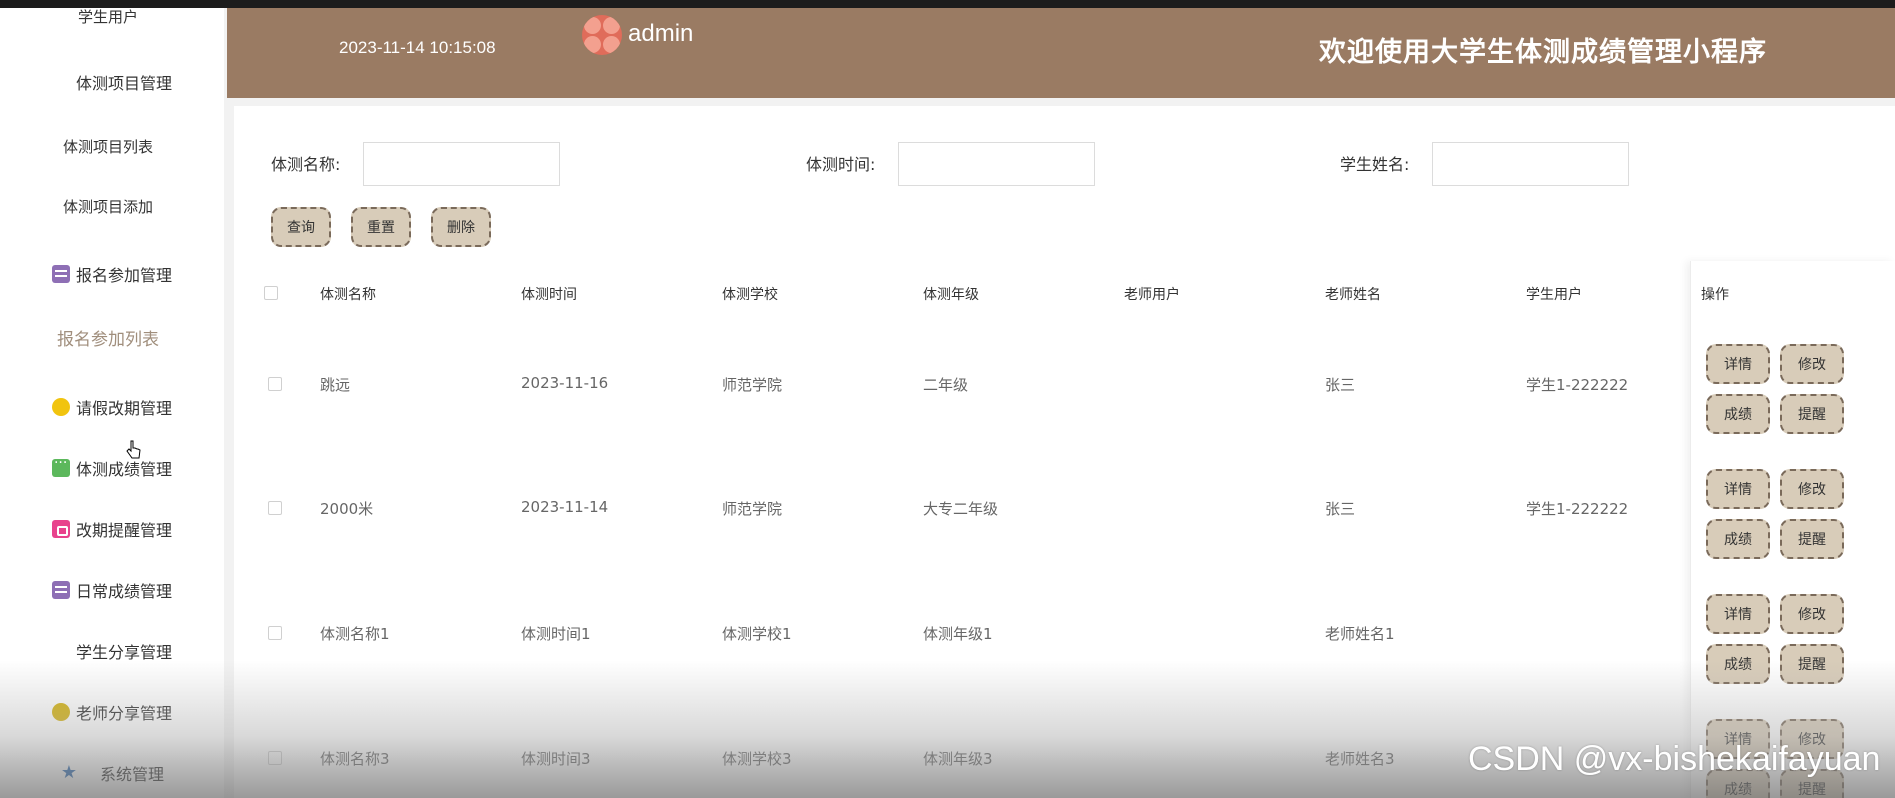  I want to click on sidebar-item-leave-reschedule-manage: 请假改期管理, so click(112, 407).